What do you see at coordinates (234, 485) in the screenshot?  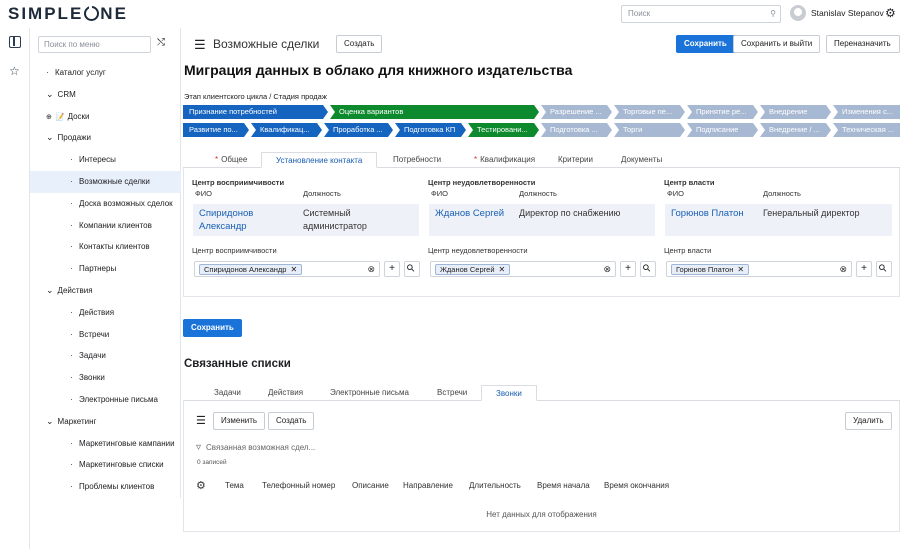 I see `column-header: Тема` at bounding box center [234, 485].